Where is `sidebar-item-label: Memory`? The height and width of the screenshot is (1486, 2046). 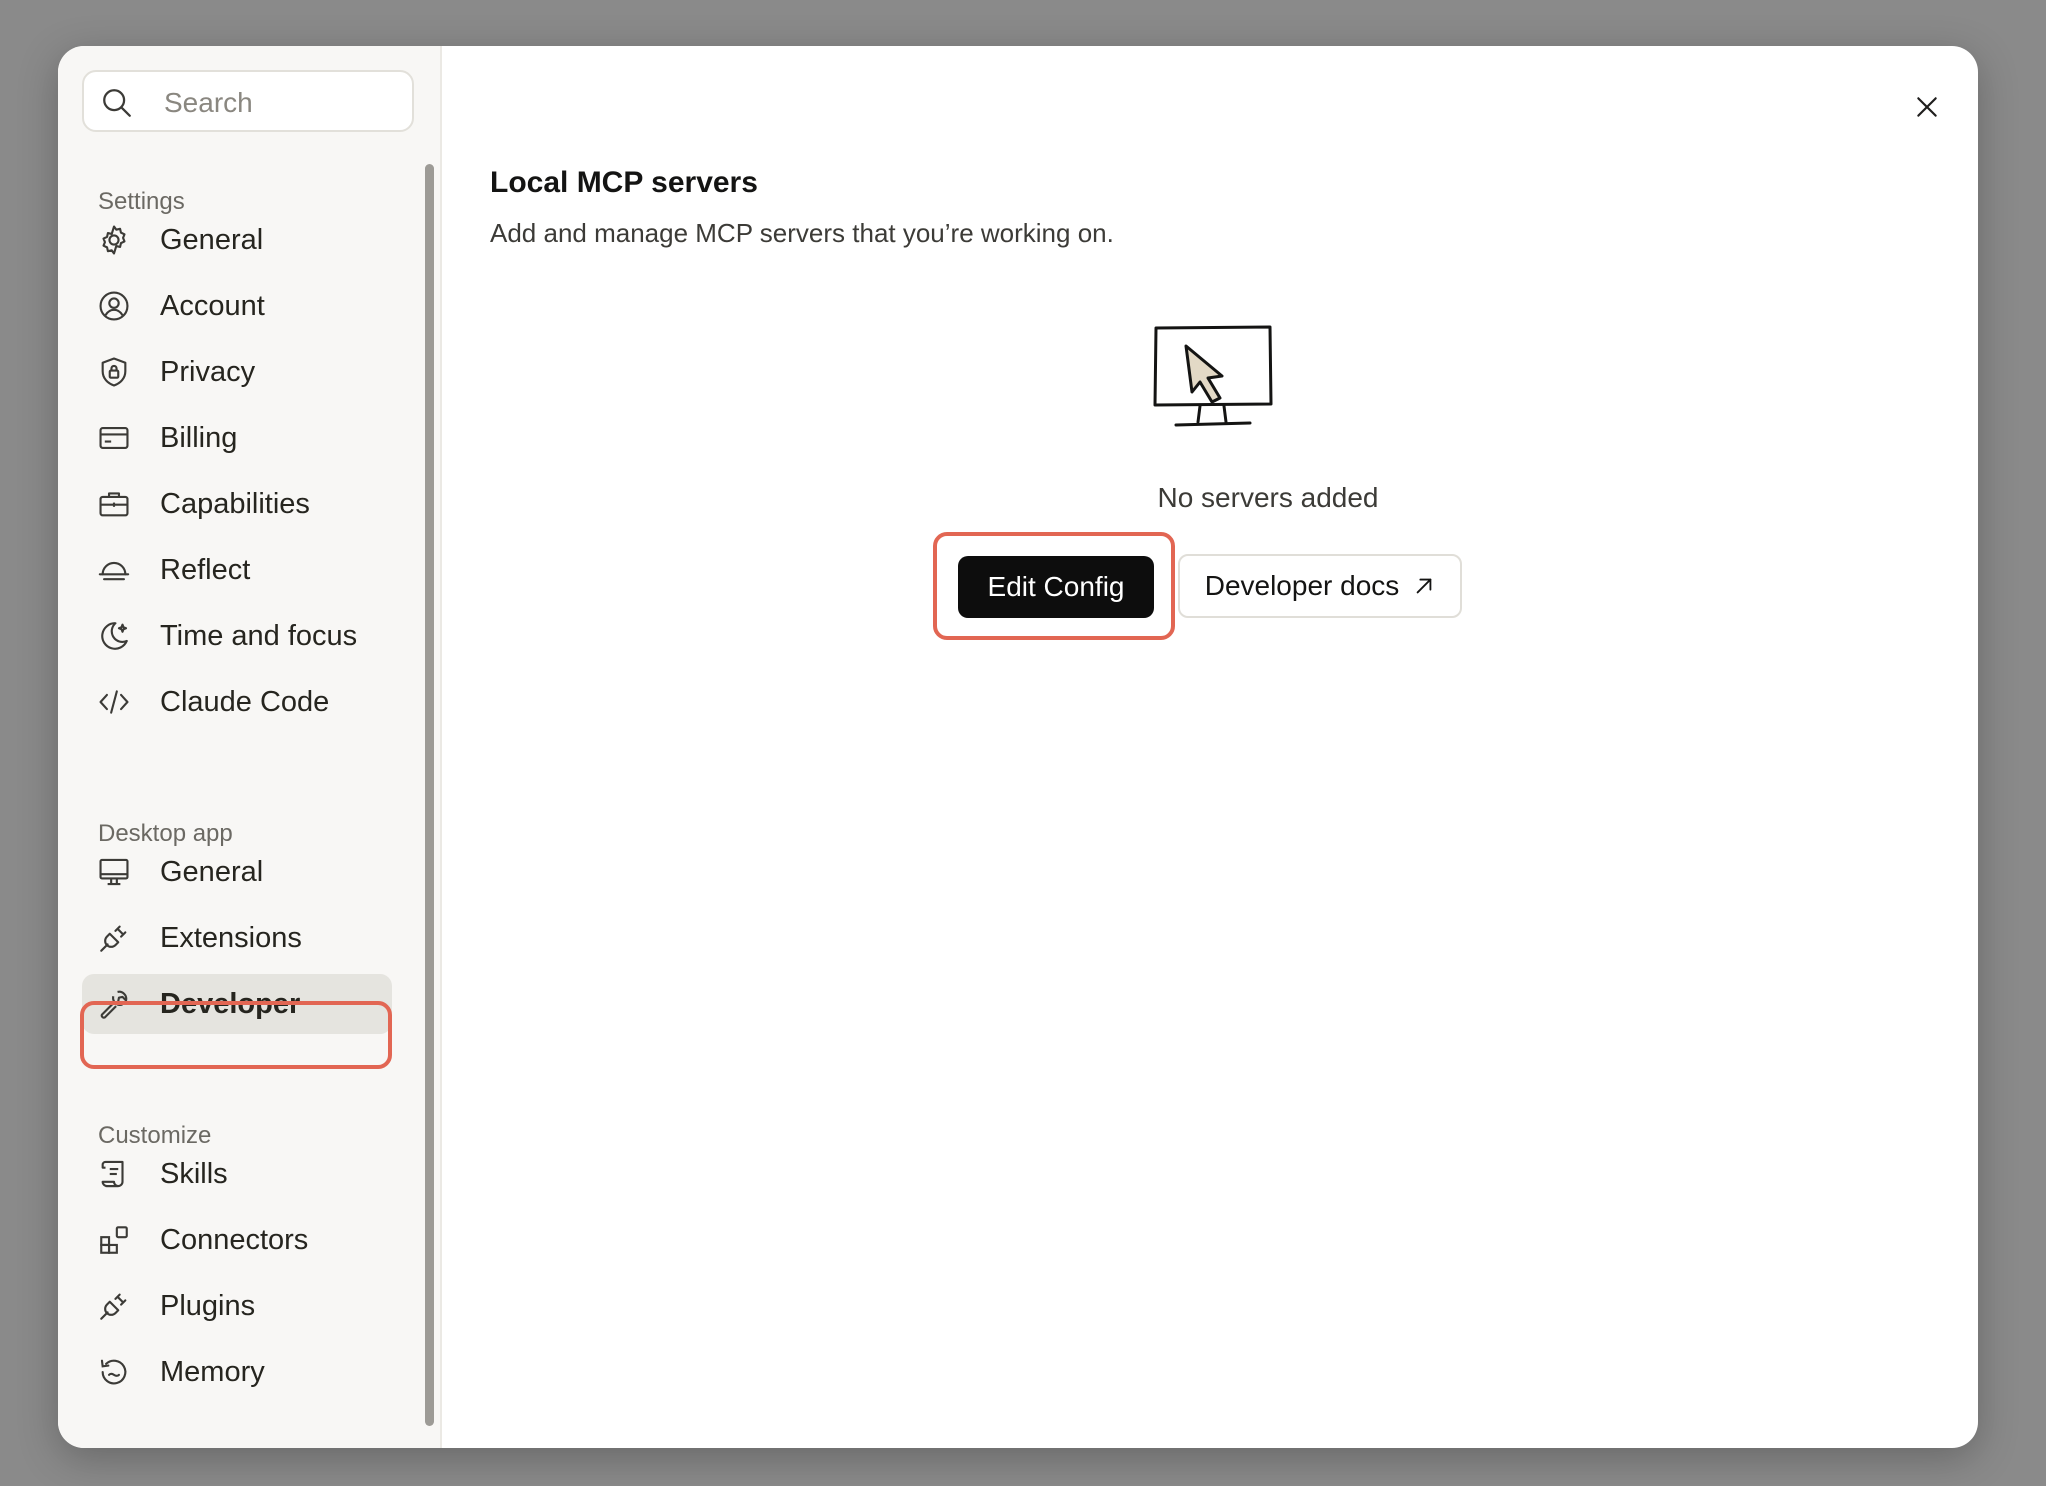
sidebar-item-label: Memory is located at coordinates (212, 1371).